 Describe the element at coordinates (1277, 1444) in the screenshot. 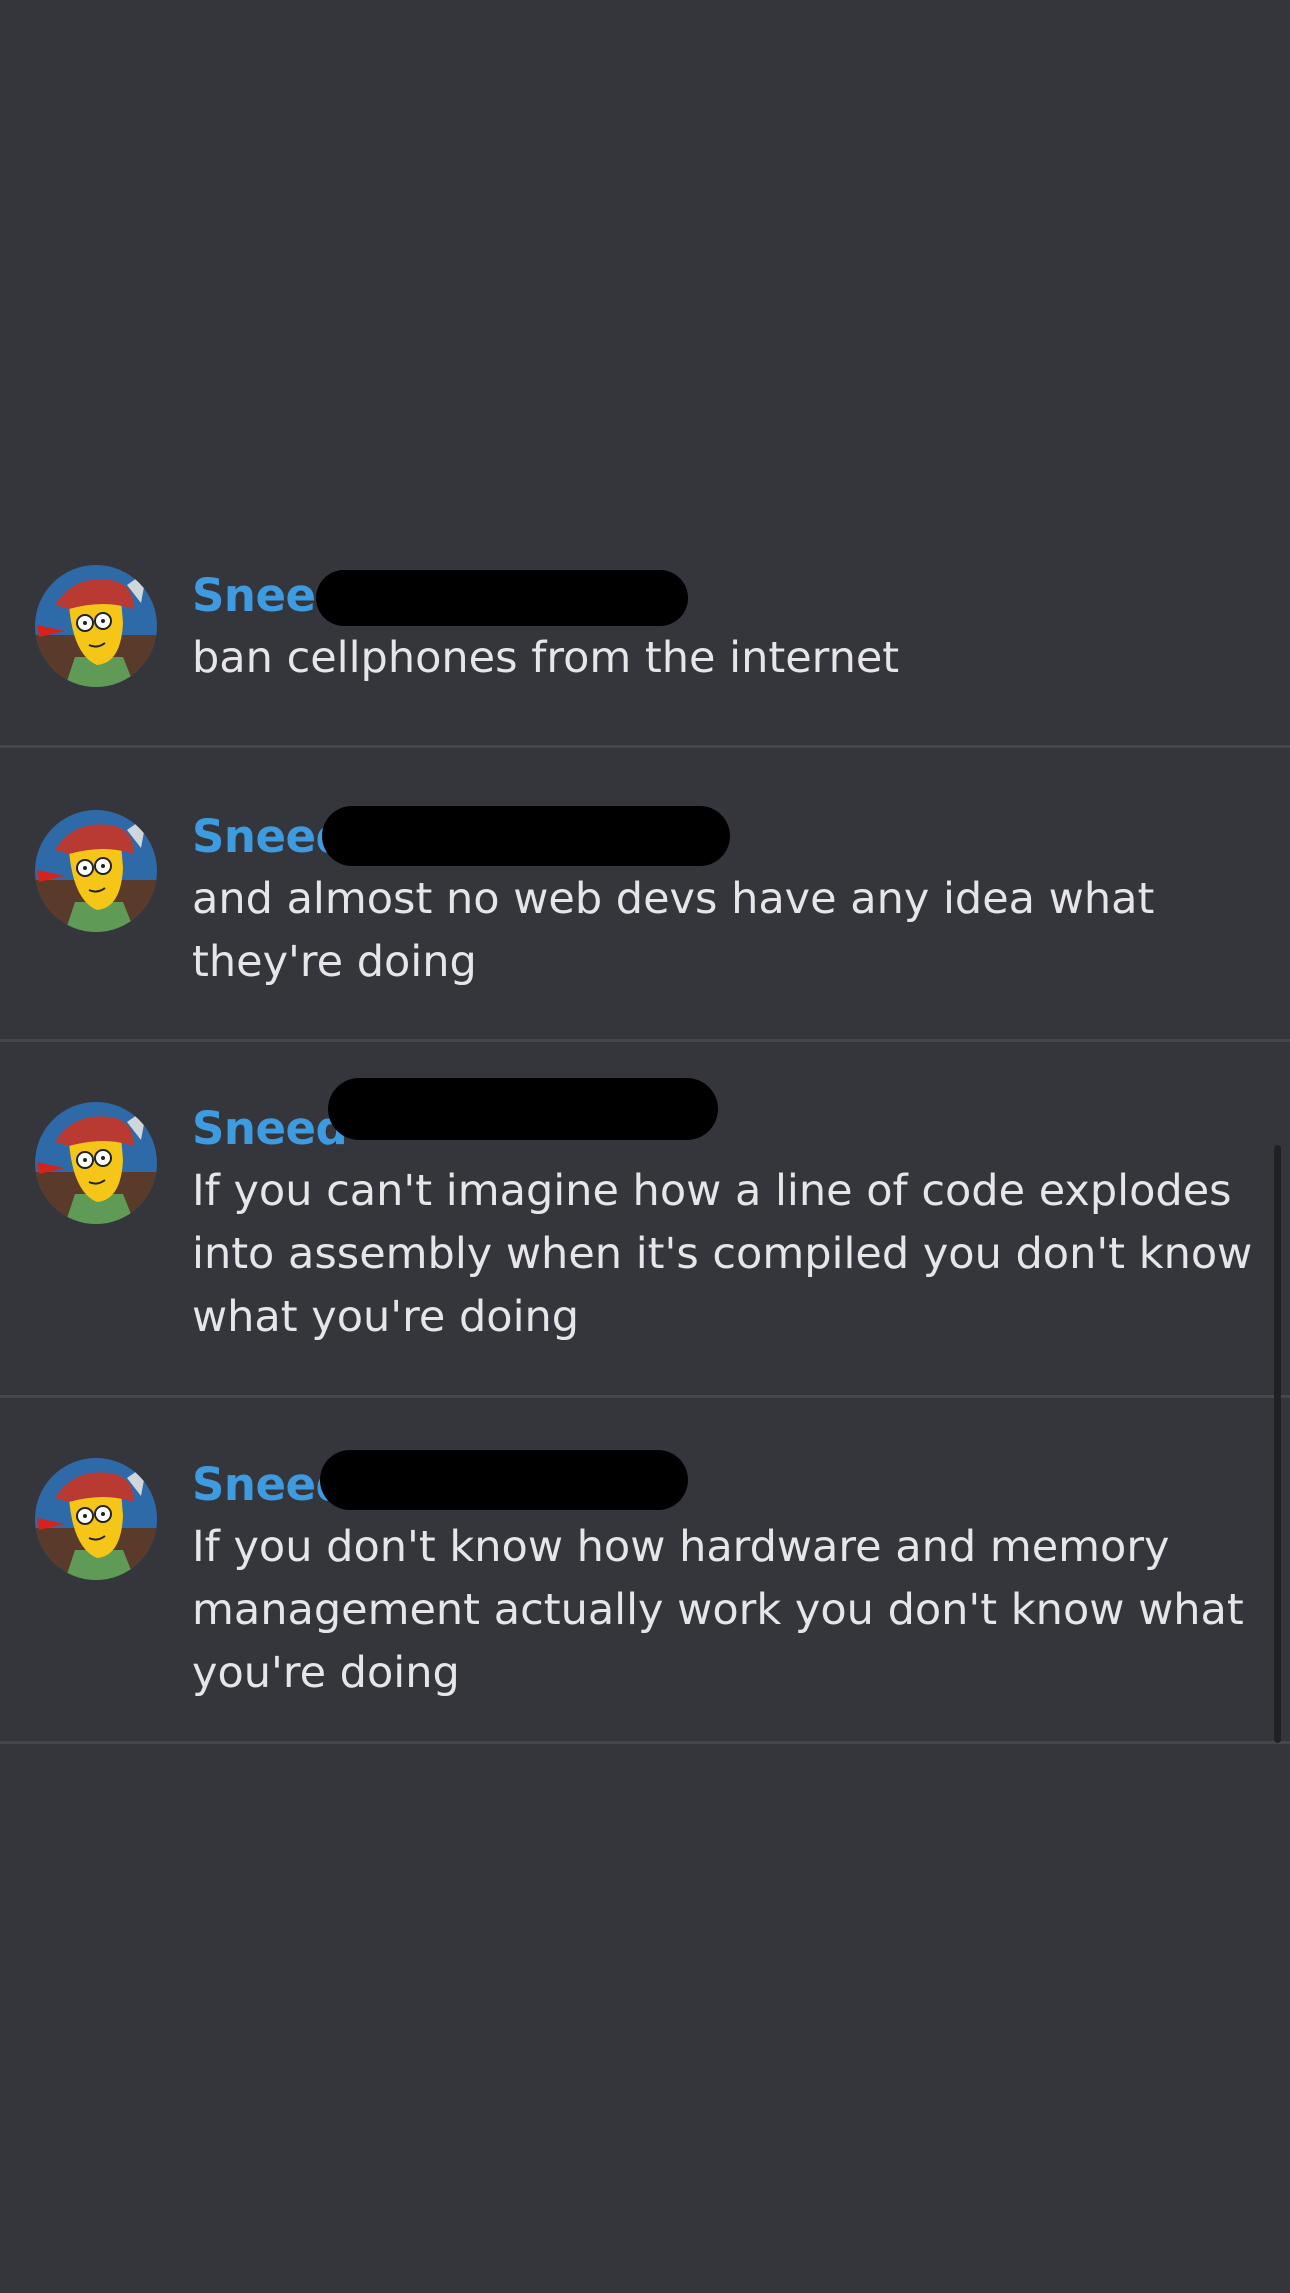

I see `scrollbar` at that location.